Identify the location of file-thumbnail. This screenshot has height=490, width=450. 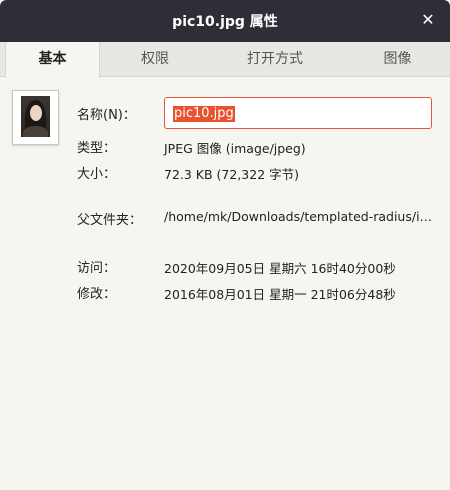
(35, 117).